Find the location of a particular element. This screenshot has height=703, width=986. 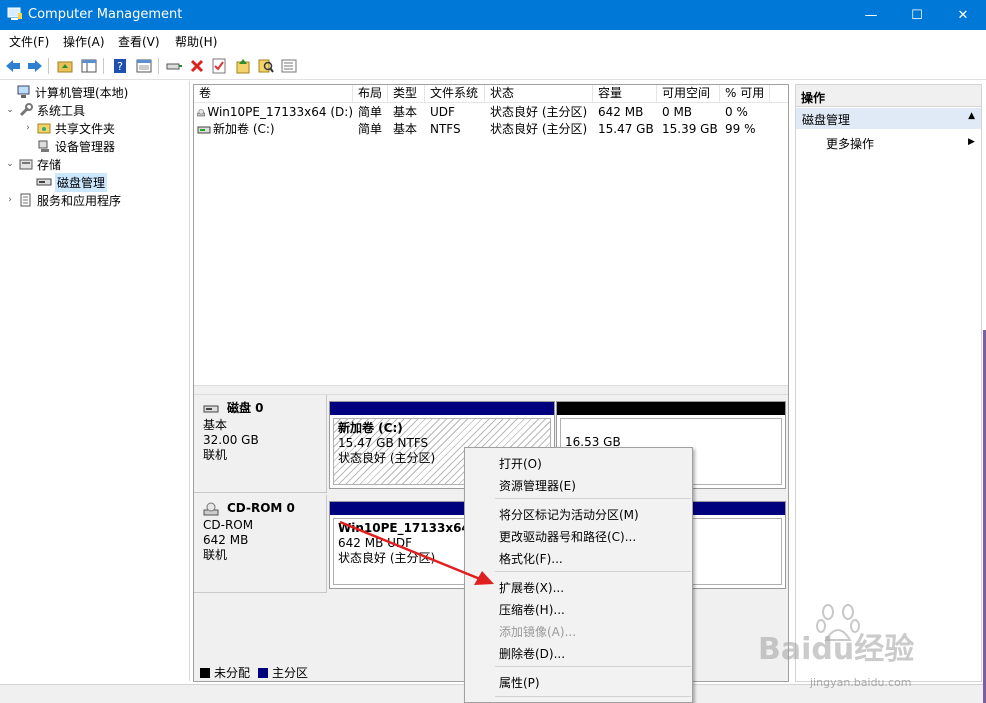

menu-item-mark-active: 将分区标记为活动分区(M) is located at coordinates (569, 514).